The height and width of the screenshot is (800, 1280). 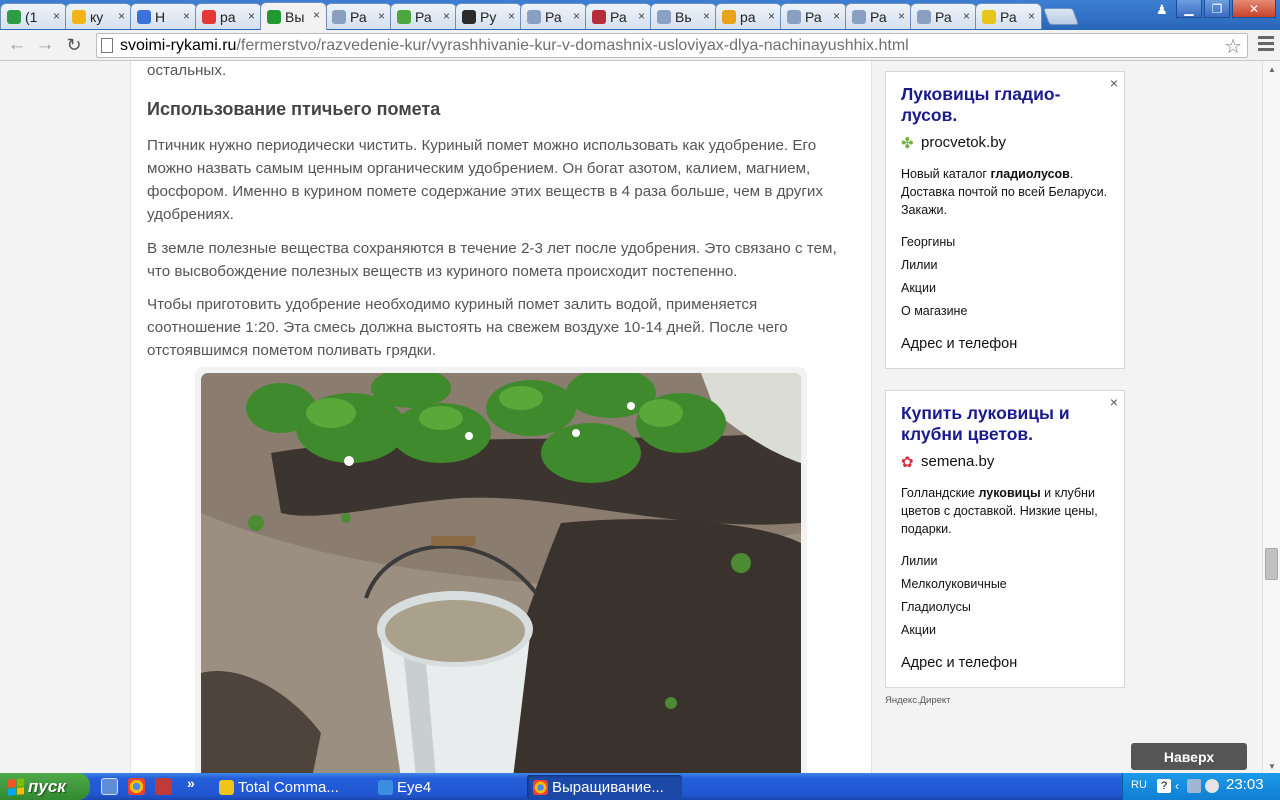 I want to click on back-button: ←, so click(x=17, y=45).